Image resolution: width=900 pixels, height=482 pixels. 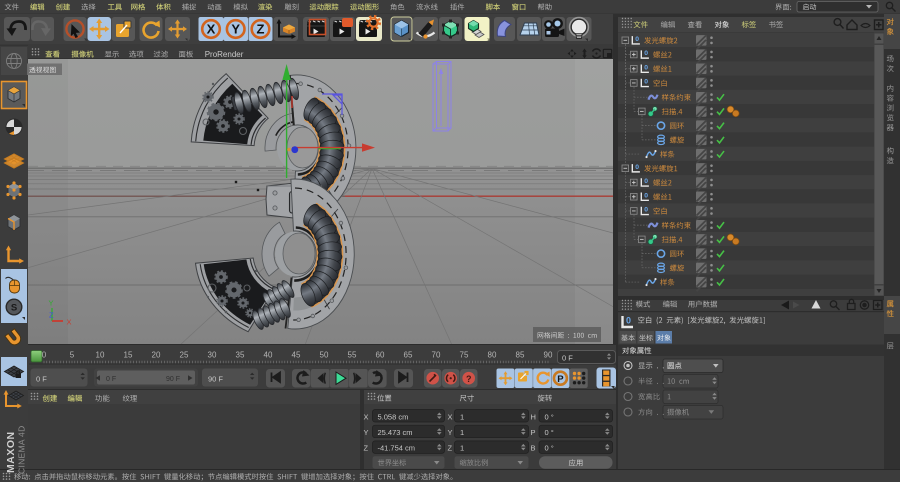 What do you see at coordinates (156, 354) in the screenshot?
I see `svg-text: 20` at bounding box center [156, 354].